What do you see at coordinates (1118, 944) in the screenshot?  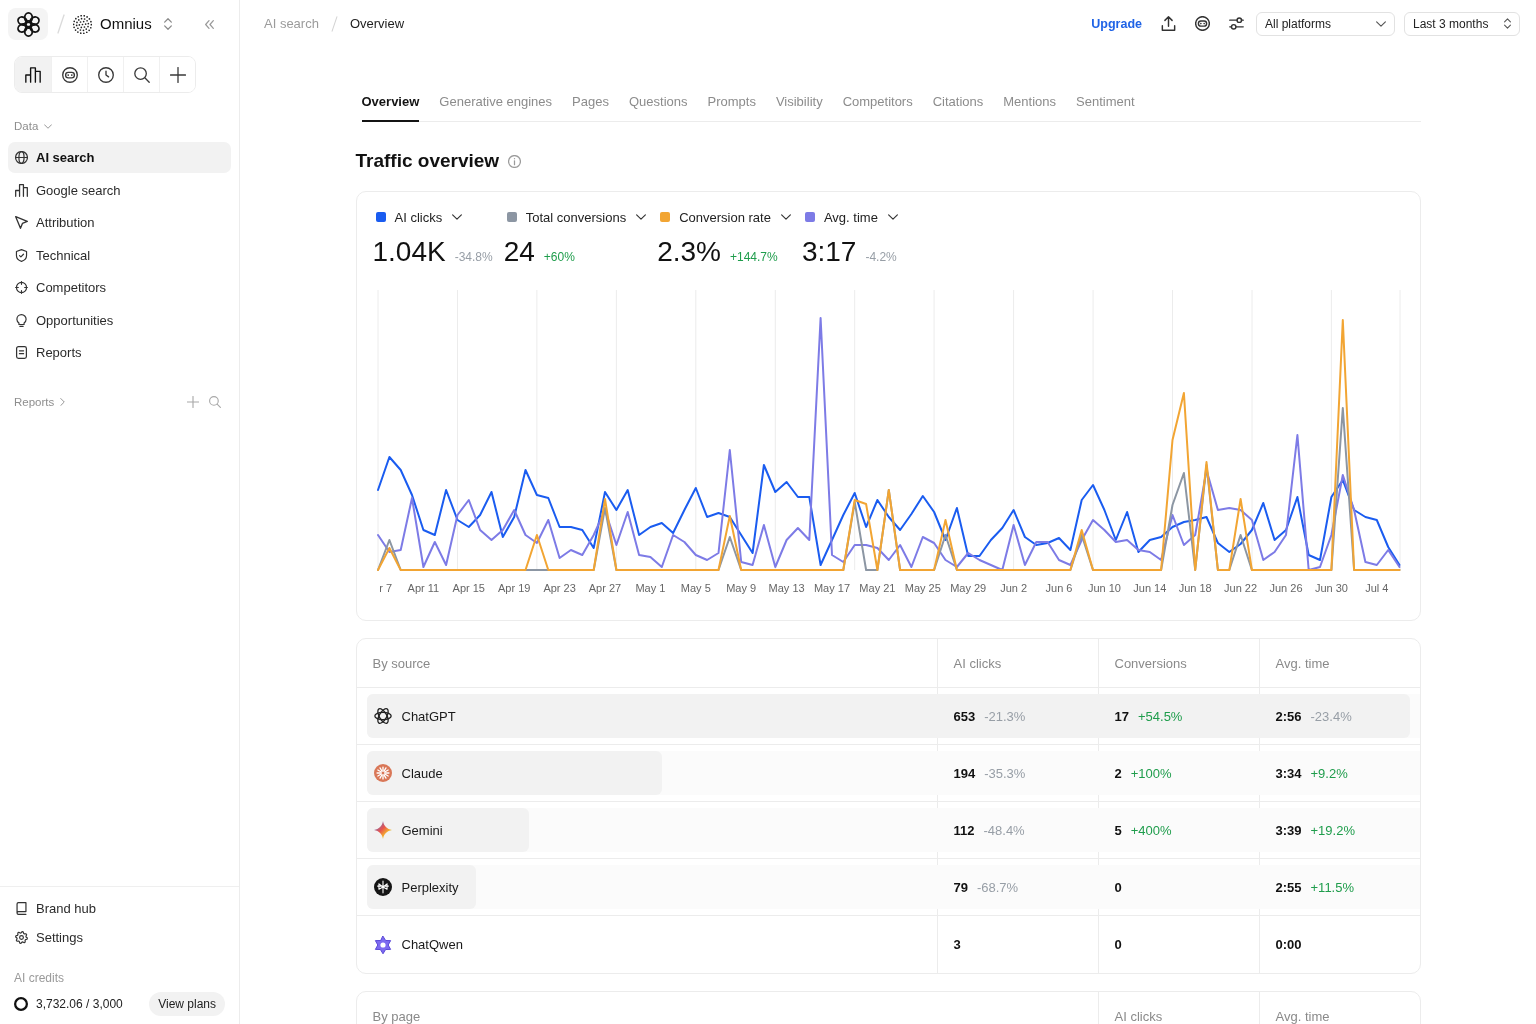 I see `cell-value: 0` at bounding box center [1118, 944].